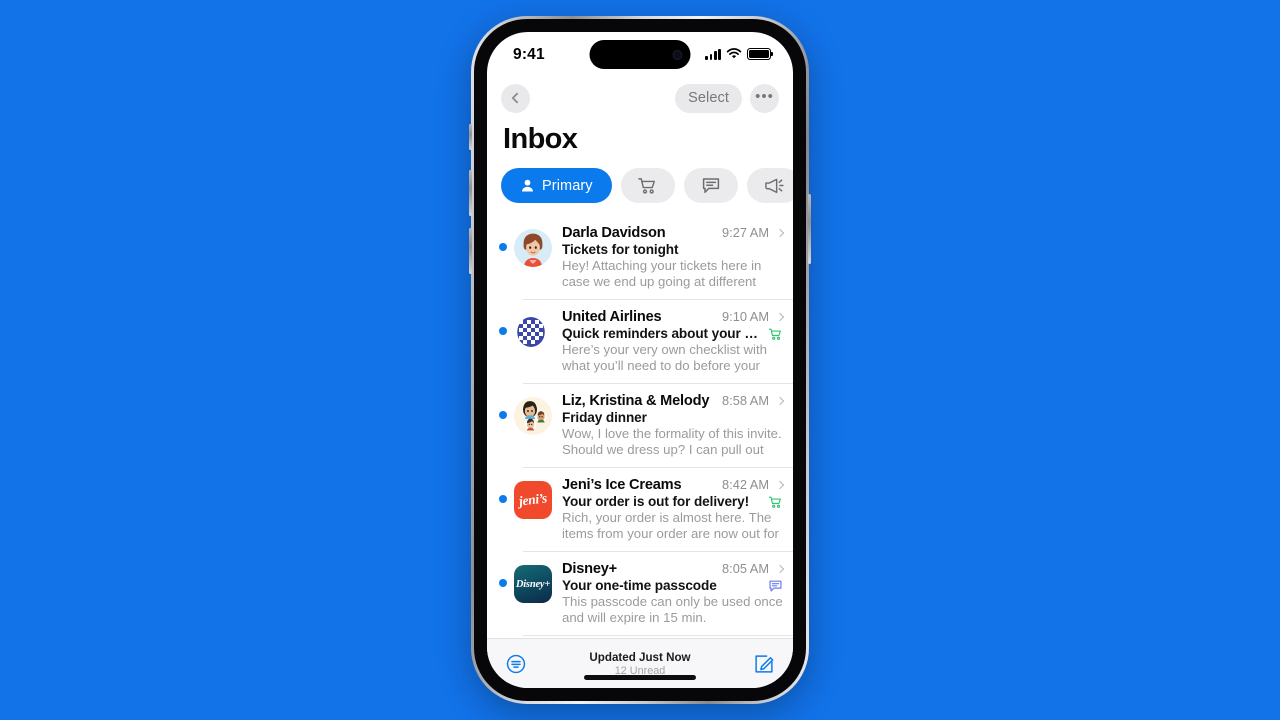  Describe the element at coordinates (673, 569) in the screenshot. I see `mail-header-line: Disney+ 8:05 AM` at that location.